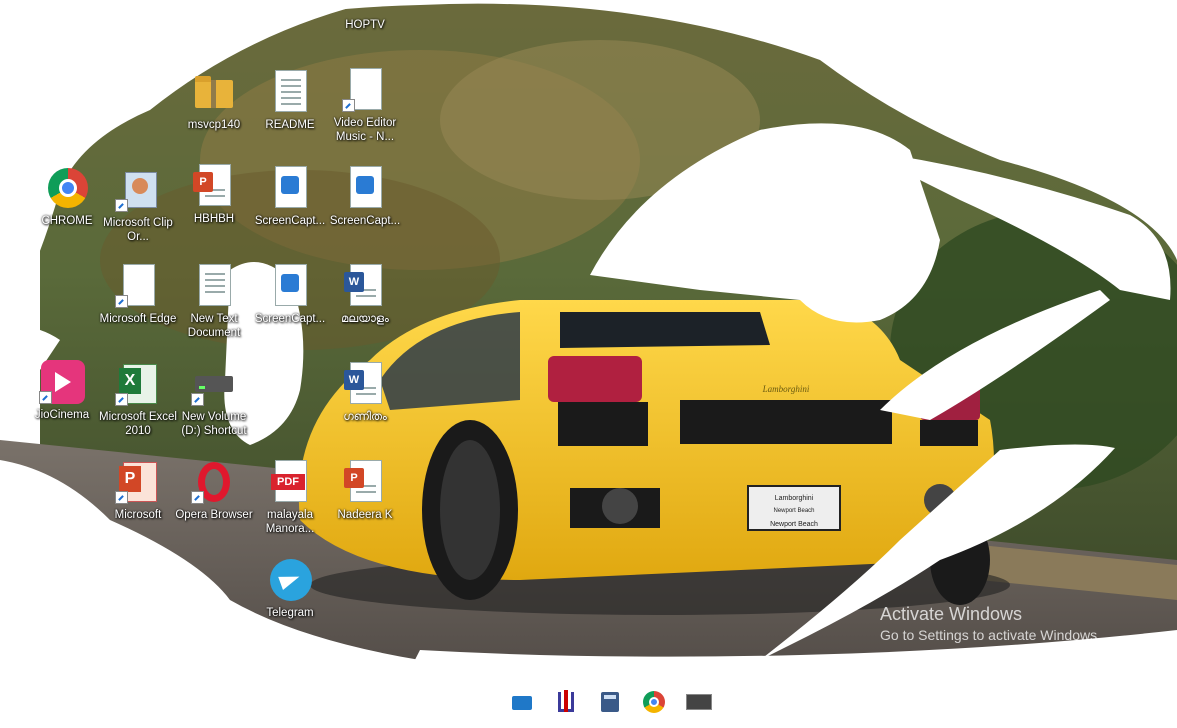  What do you see at coordinates (137, 190) in the screenshot?
I see `clip-organizer-icon` at bounding box center [137, 190].